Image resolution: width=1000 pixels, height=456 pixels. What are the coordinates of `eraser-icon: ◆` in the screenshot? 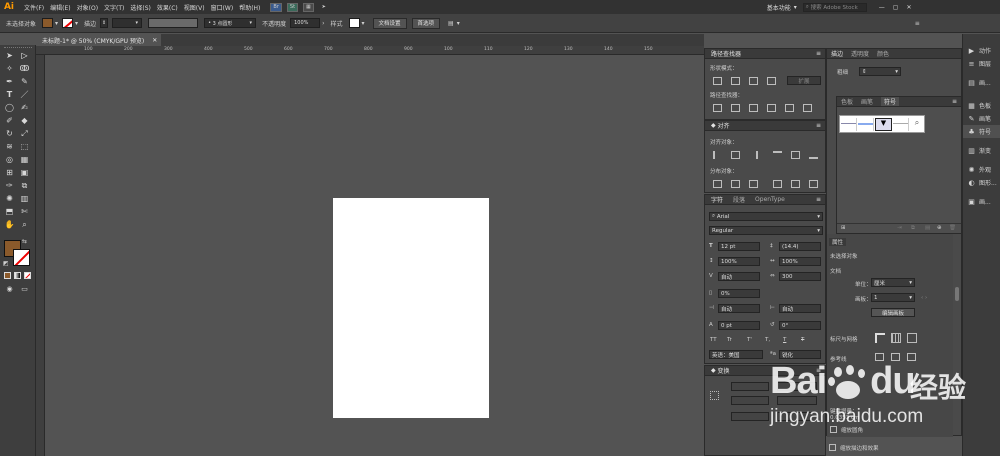 It's located at (24, 120).